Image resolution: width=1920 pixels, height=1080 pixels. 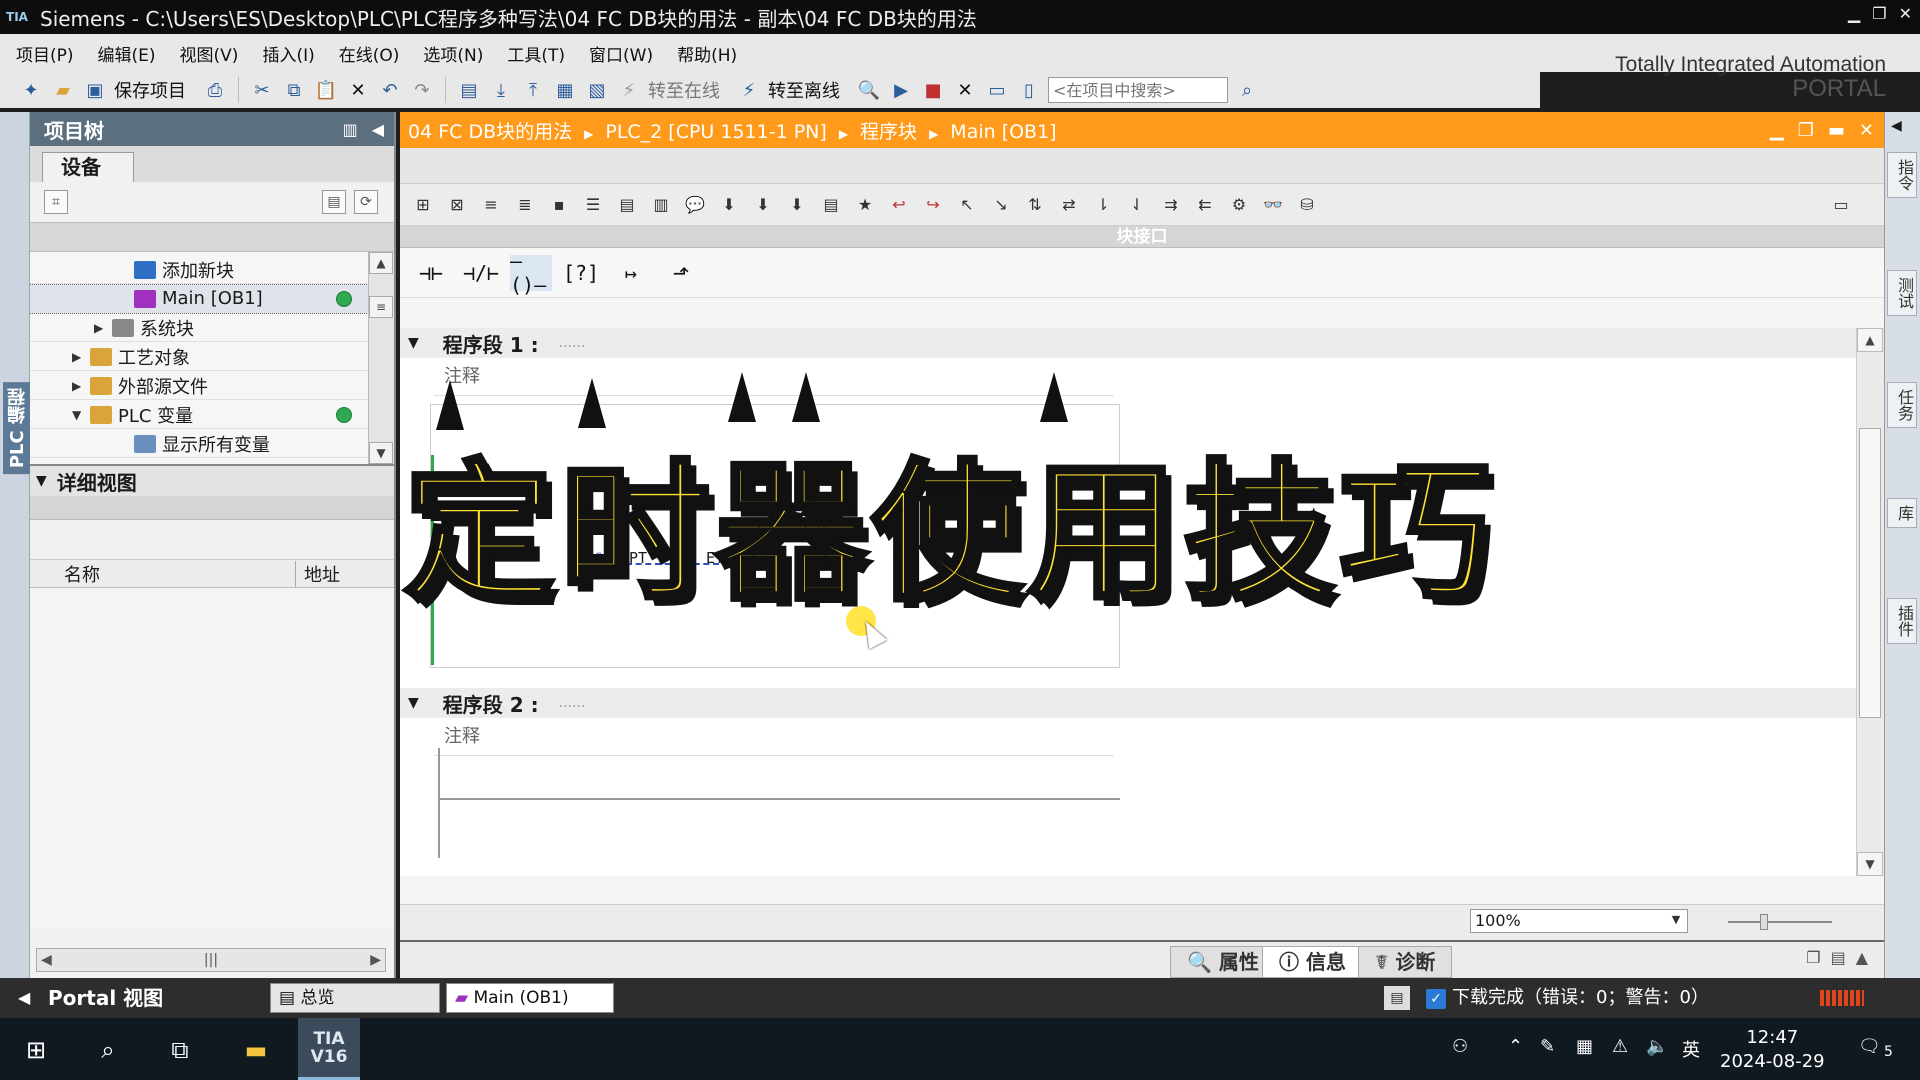 I want to click on task-card-tab-1: 测试, so click(x=1902, y=293).